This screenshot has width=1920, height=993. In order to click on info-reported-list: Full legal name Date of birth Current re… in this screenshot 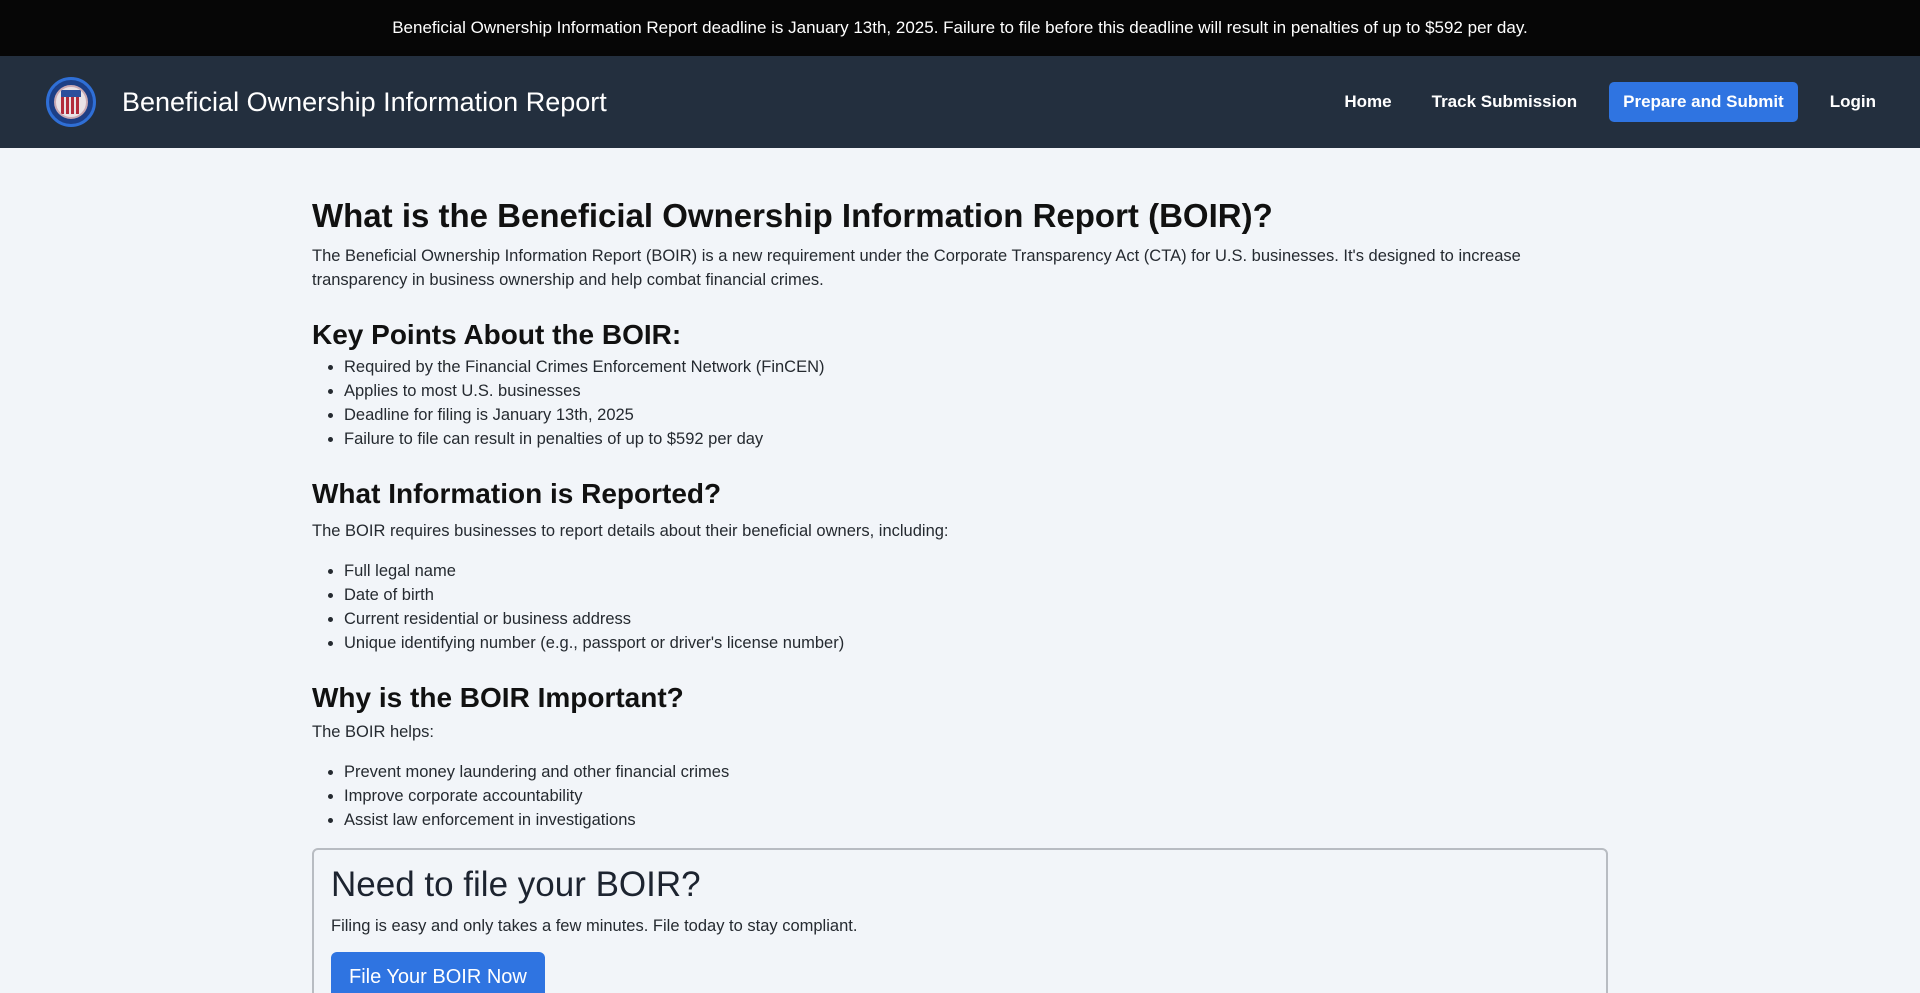, I will do `click(976, 607)`.